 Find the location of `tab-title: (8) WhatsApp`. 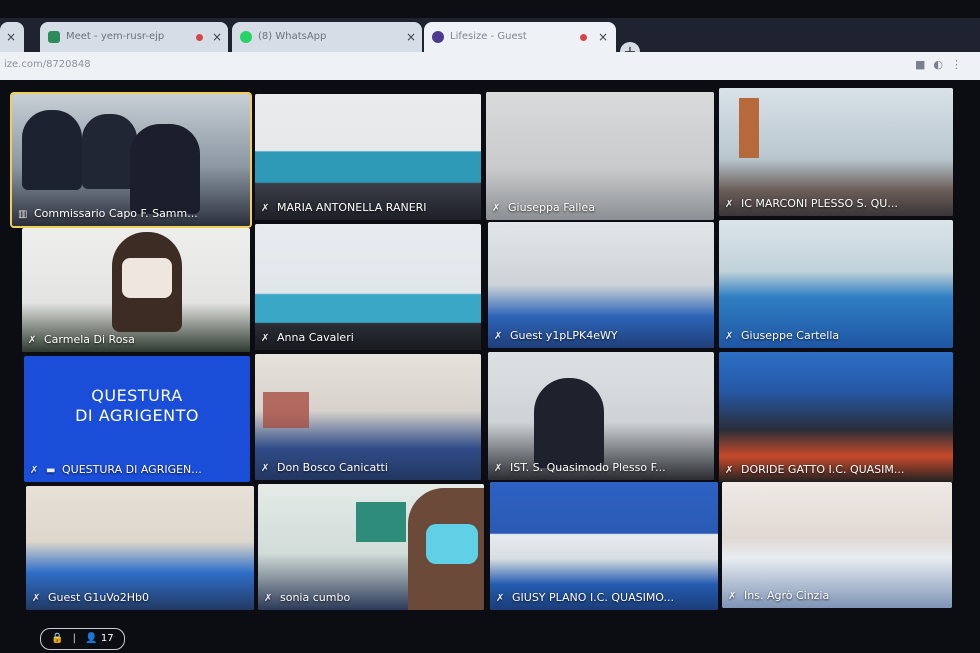

tab-title: (8) WhatsApp is located at coordinates (292, 36).